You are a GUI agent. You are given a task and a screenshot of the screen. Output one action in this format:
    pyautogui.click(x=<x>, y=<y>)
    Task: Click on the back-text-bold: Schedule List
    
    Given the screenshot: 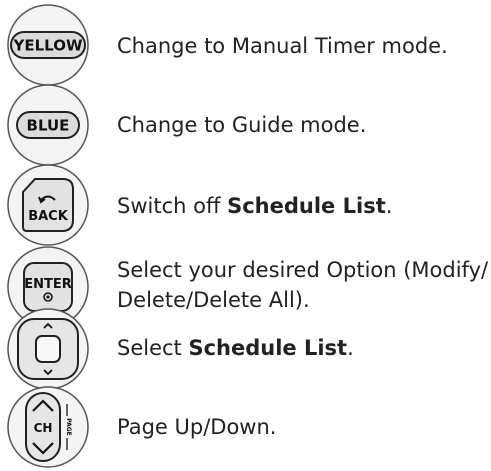 What is the action you would take?
    pyautogui.click(x=306, y=206)
    